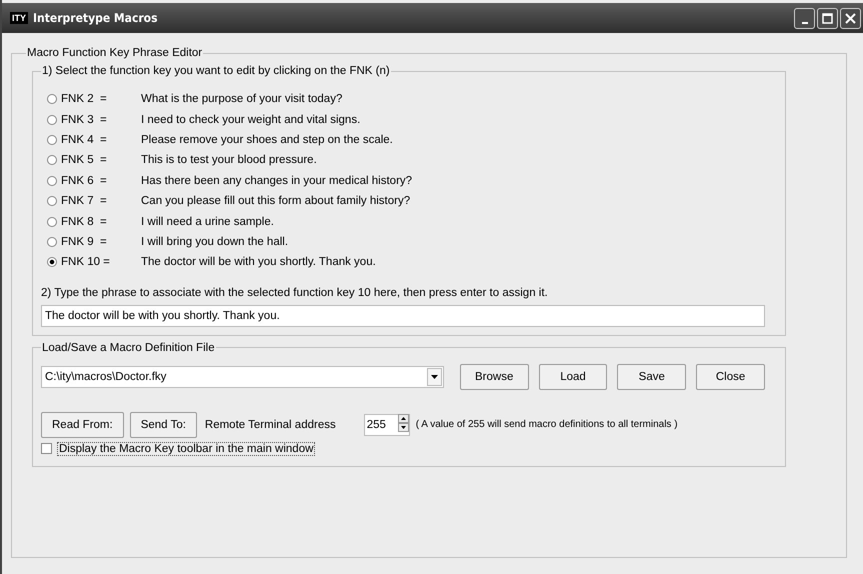 Image resolution: width=863 pixels, height=574 pixels. What do you see at coordinates (84, 201) in the screenshot?
I see `function-key-label: FNK 7 =` at bounding box center [84, 201].